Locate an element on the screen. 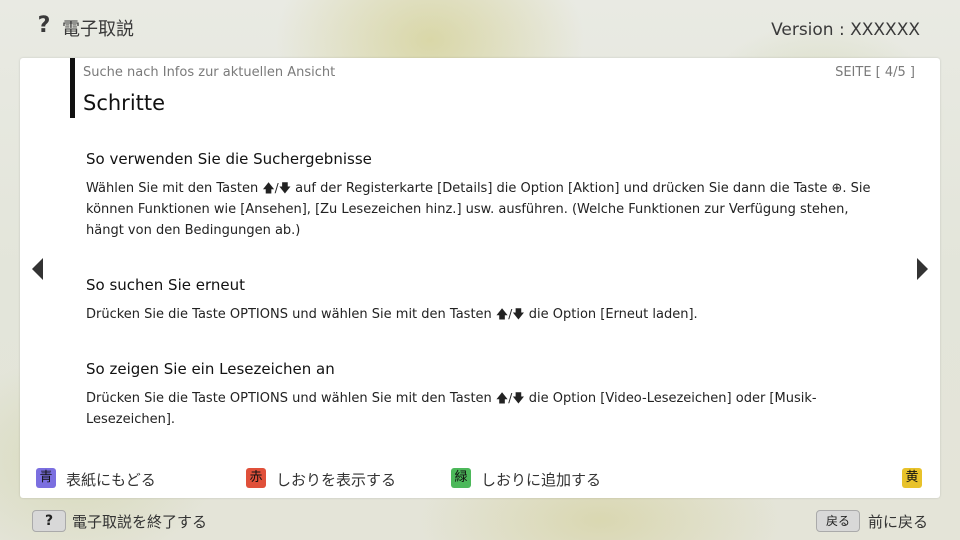 The image size is (960, 540). prev-page-arrow-icon is located at coordinates (37, 269).